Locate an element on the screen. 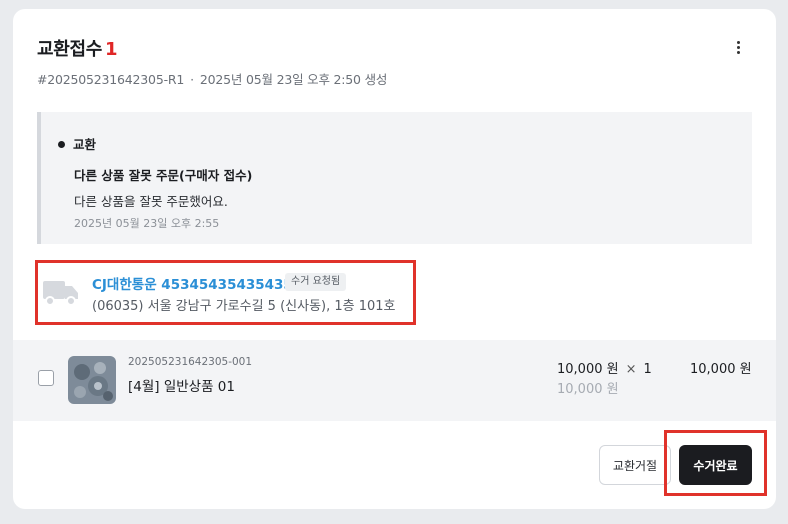 Image resolution: width=788 pixels, height=524 pixels. item-original-price: 10,000 원 is located at coordinates (588, 389).